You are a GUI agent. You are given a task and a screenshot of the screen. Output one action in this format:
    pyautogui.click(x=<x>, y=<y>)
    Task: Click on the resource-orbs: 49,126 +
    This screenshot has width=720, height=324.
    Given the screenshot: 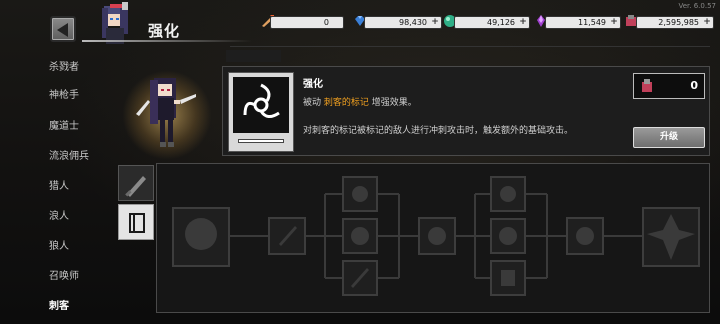 What is the action you would take?
    pyautogui.click(x=492, y=22)
    